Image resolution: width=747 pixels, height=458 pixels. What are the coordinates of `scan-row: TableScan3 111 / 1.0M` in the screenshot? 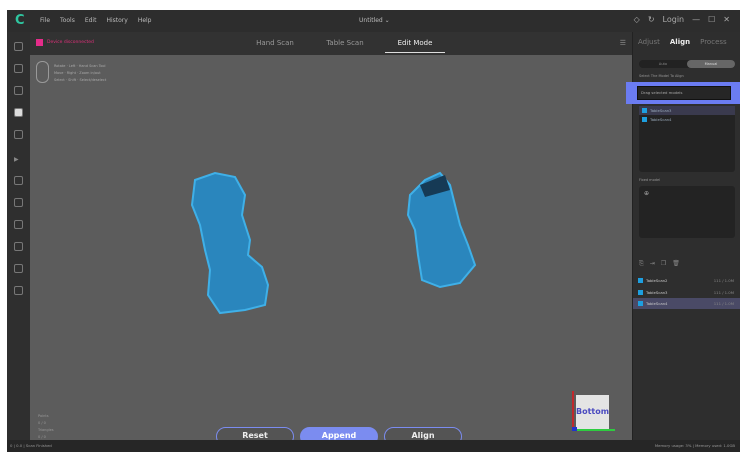 It's located at (686, 292).